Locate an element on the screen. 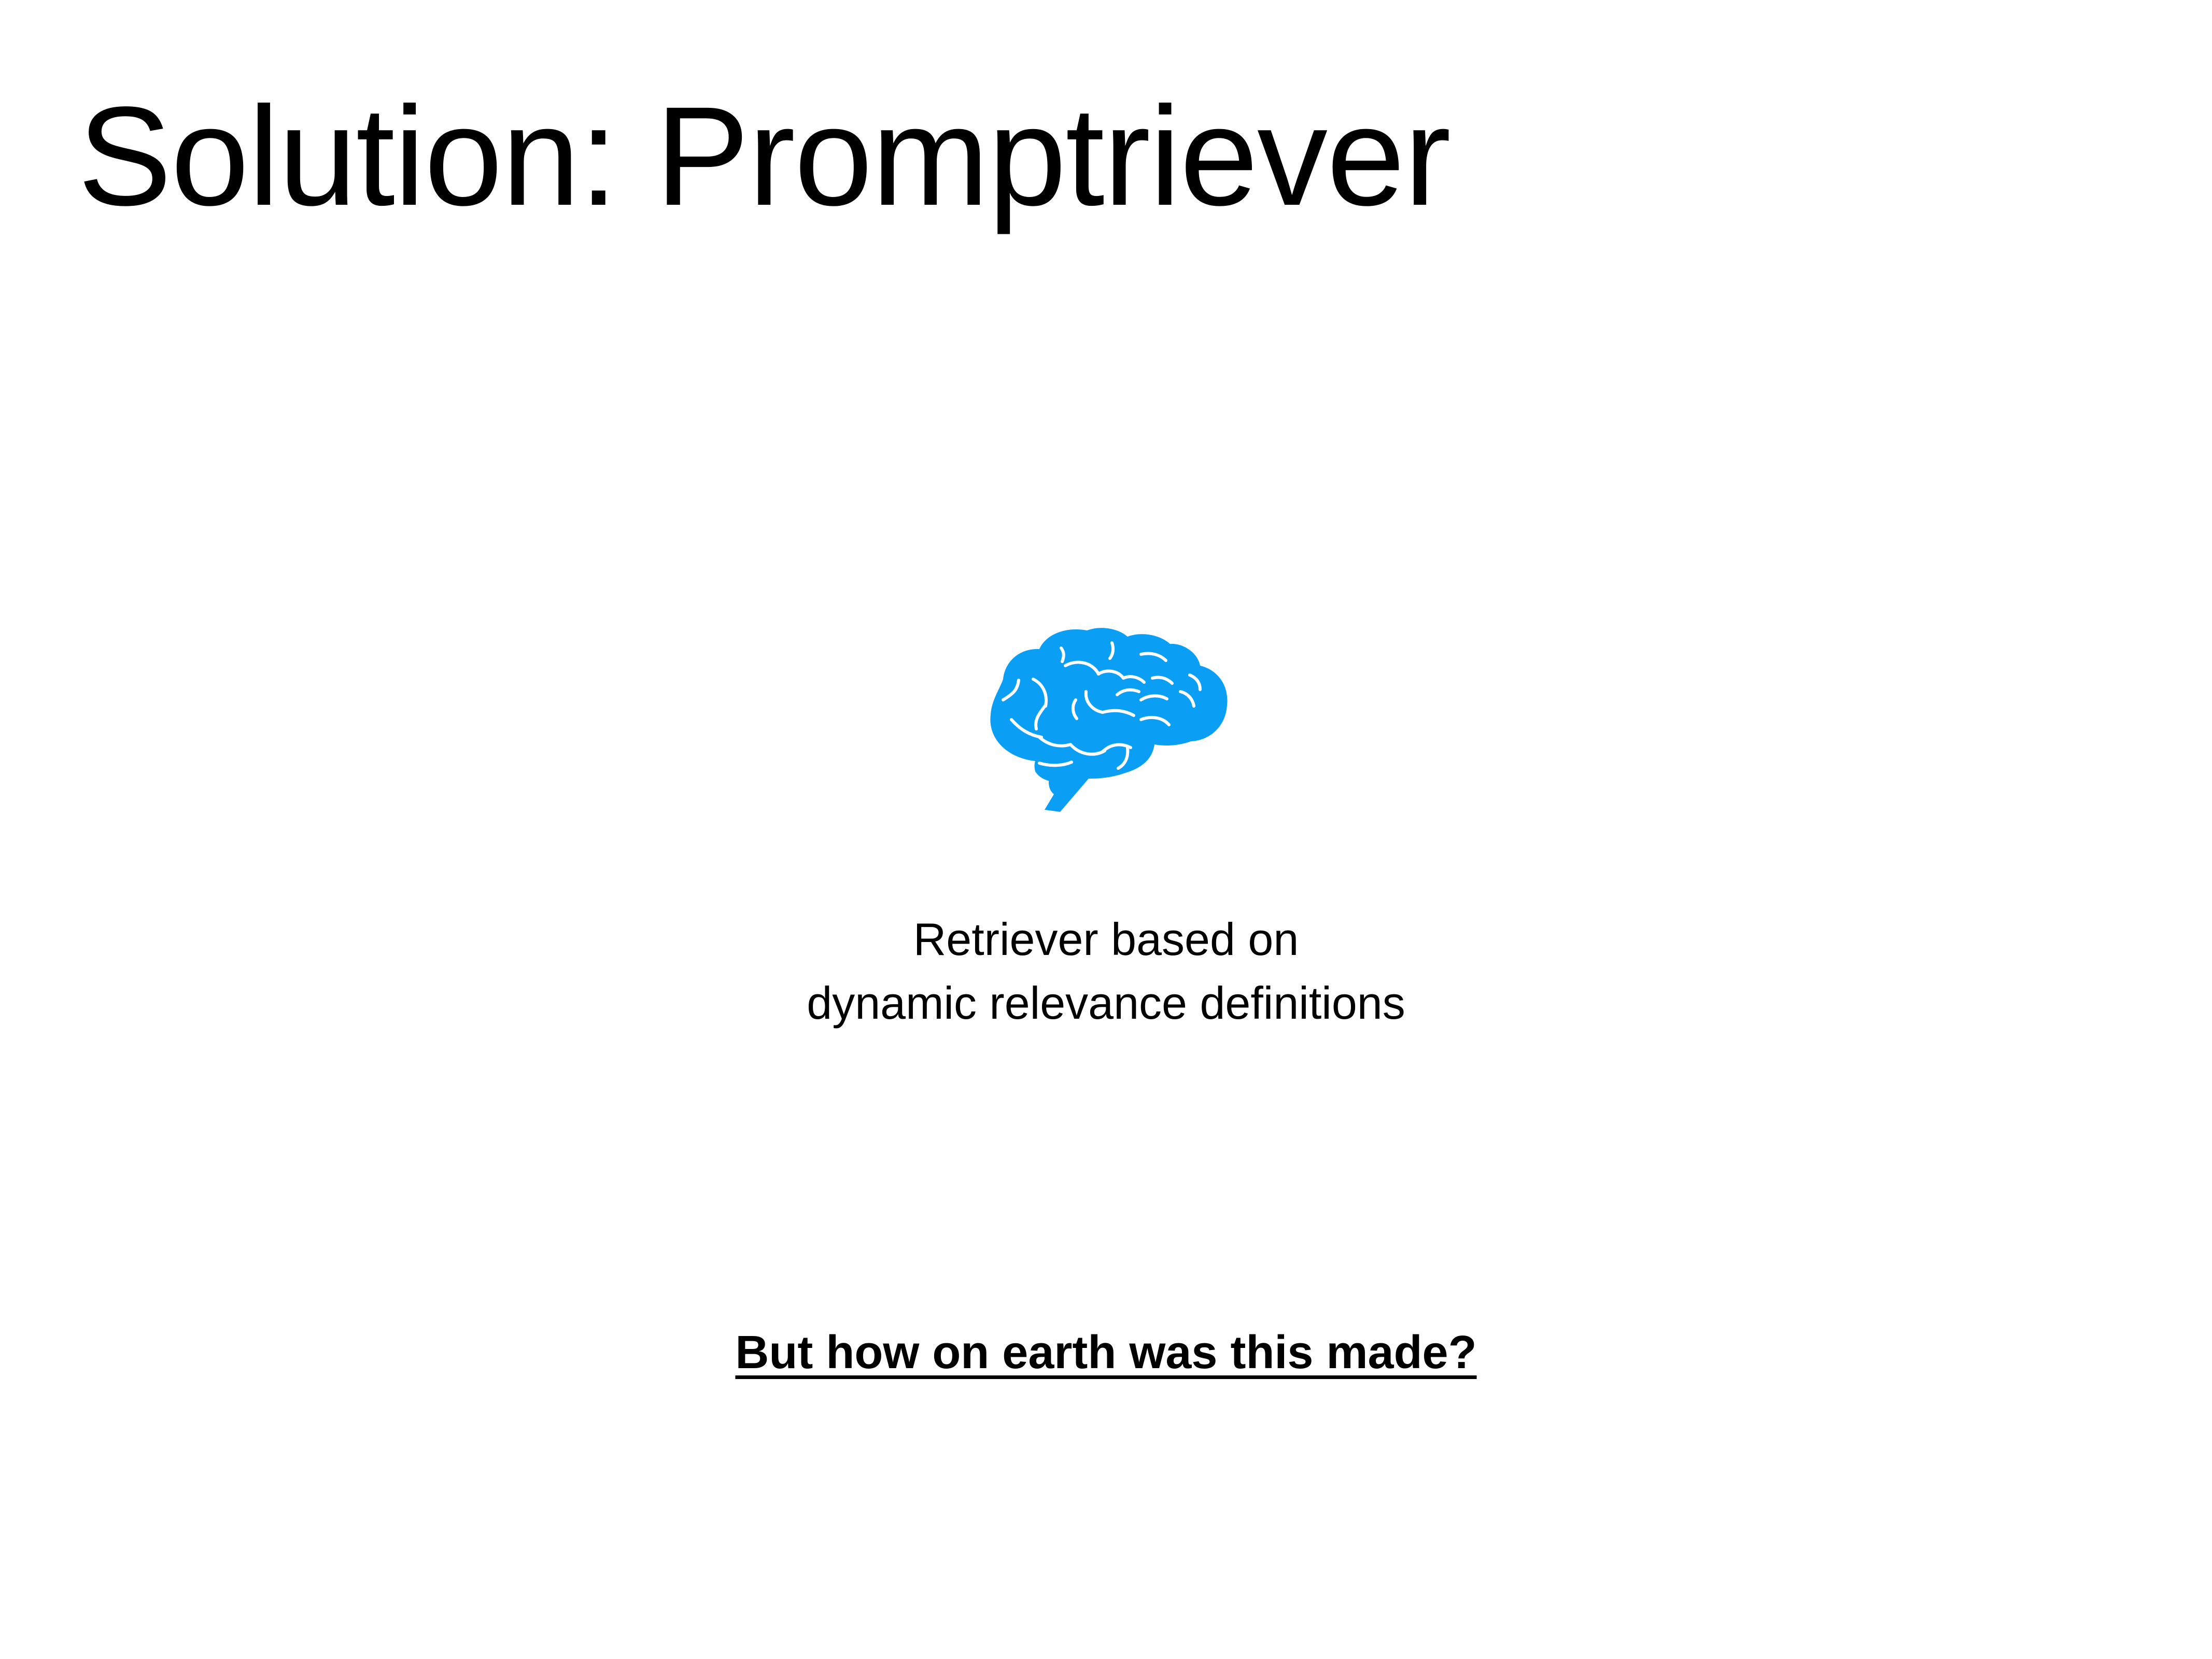  brain-shape is located at coordinates (1109, 720).